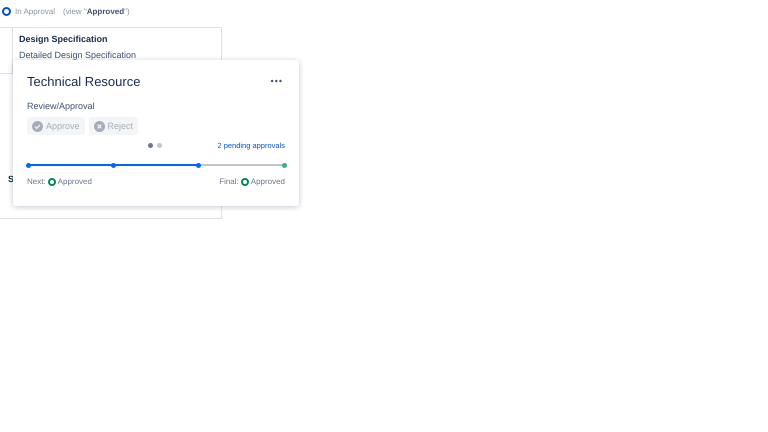 The height and width of the screenshot is (432, 768). What do you see at coordinates (75, 181) in the screenshot?
I see `next-status: Approved` at bounding box center [75, 181].